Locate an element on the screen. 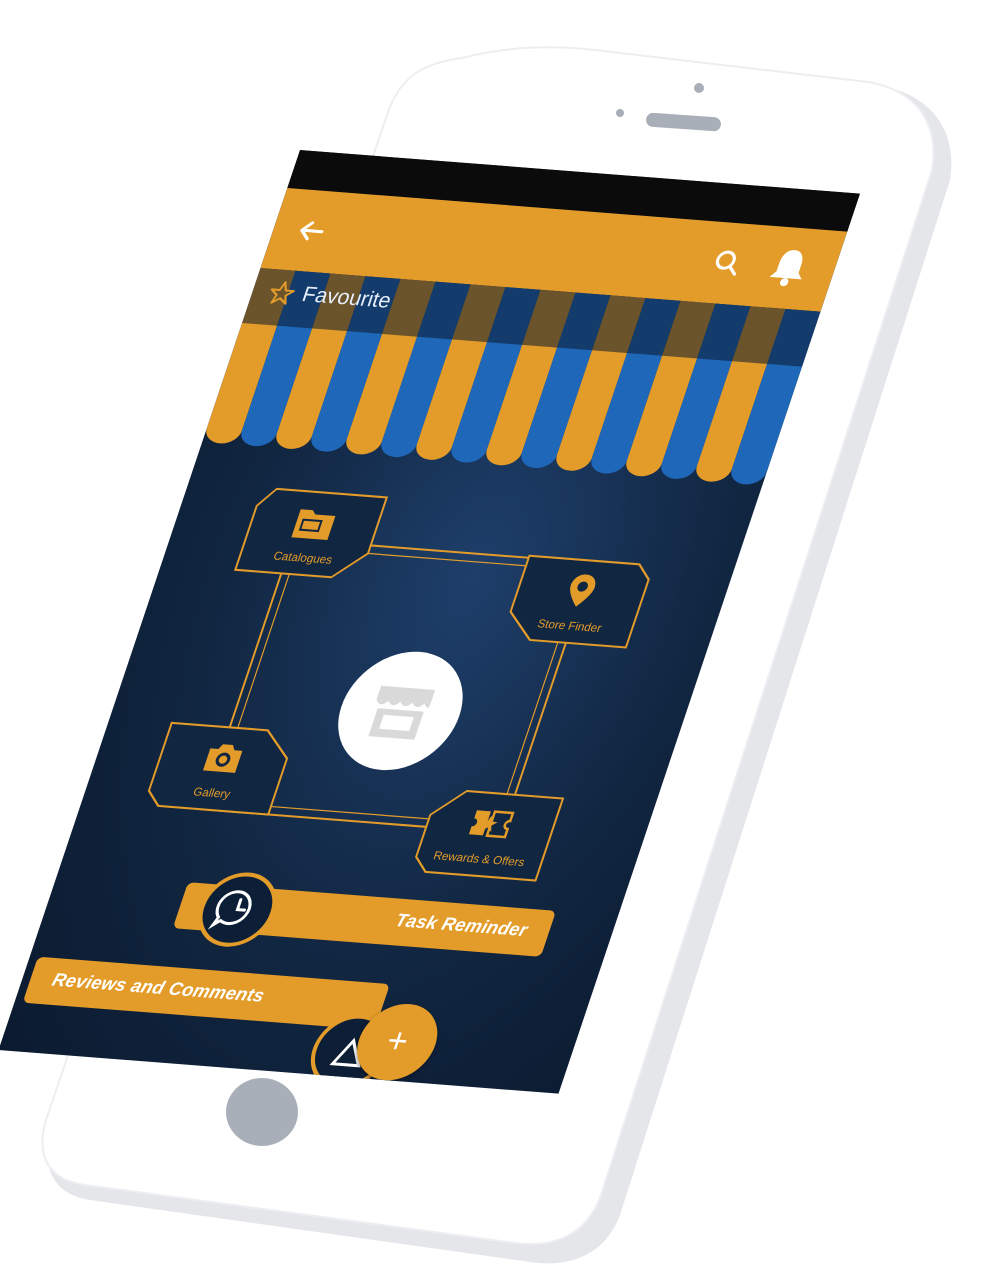 Image resolution: width=1000 pixels, height=1275 pixels. reviews-comments-label: Reviews and Comments is located at coordinates (158, 987).